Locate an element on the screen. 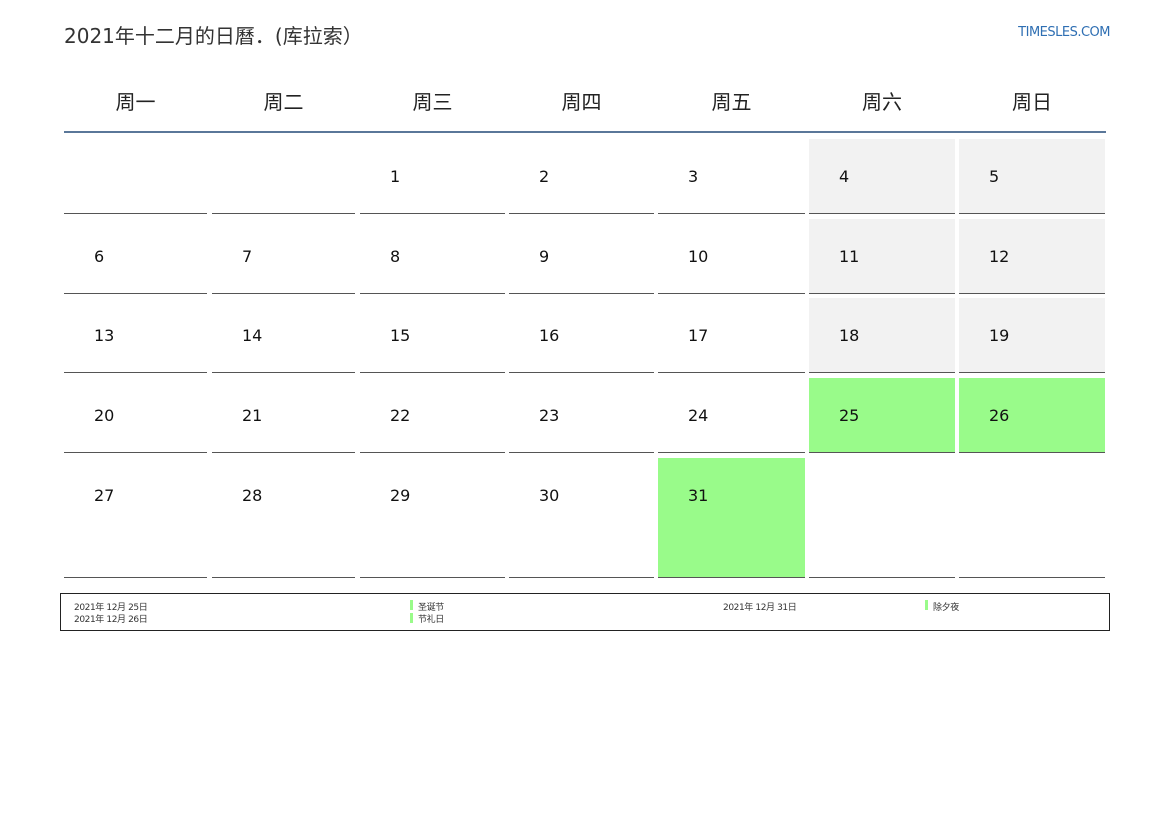 This screenshot has height=827, width=1169. day-number: 3 is located at coordinates (693, 176).